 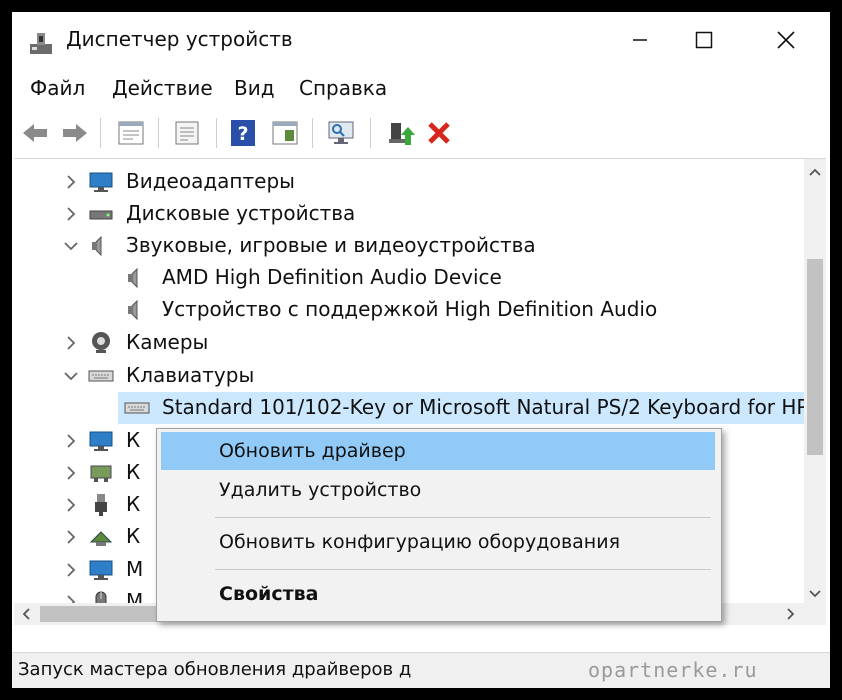 I want to click on menu-item-label: Обновить конфигурацию оборудования, so click(x=420, y=542).